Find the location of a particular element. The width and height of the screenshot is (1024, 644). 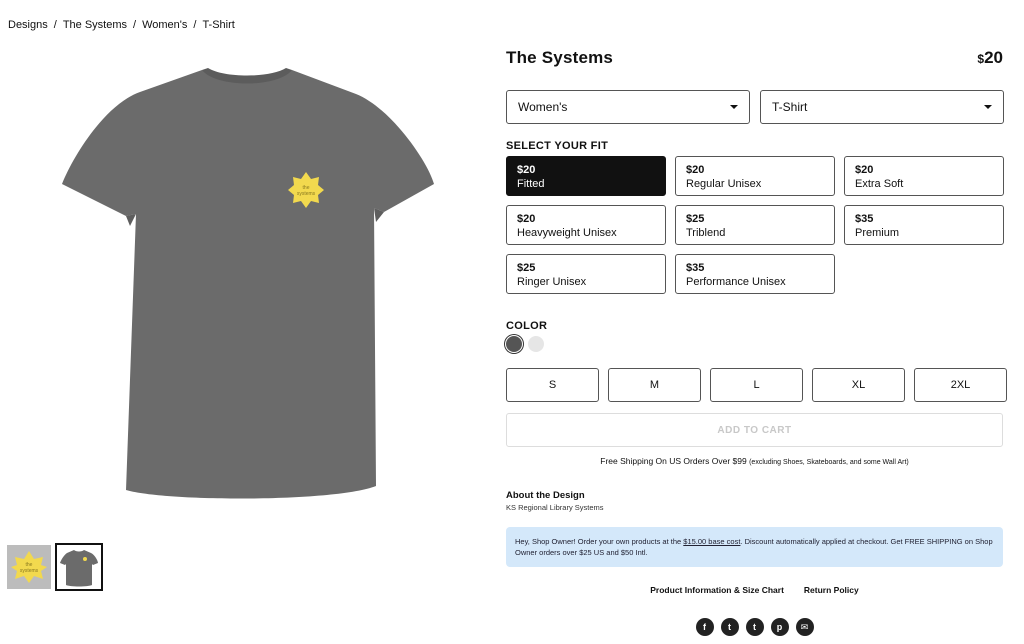

gender-select: Women's is located at coordinates (628, 107).